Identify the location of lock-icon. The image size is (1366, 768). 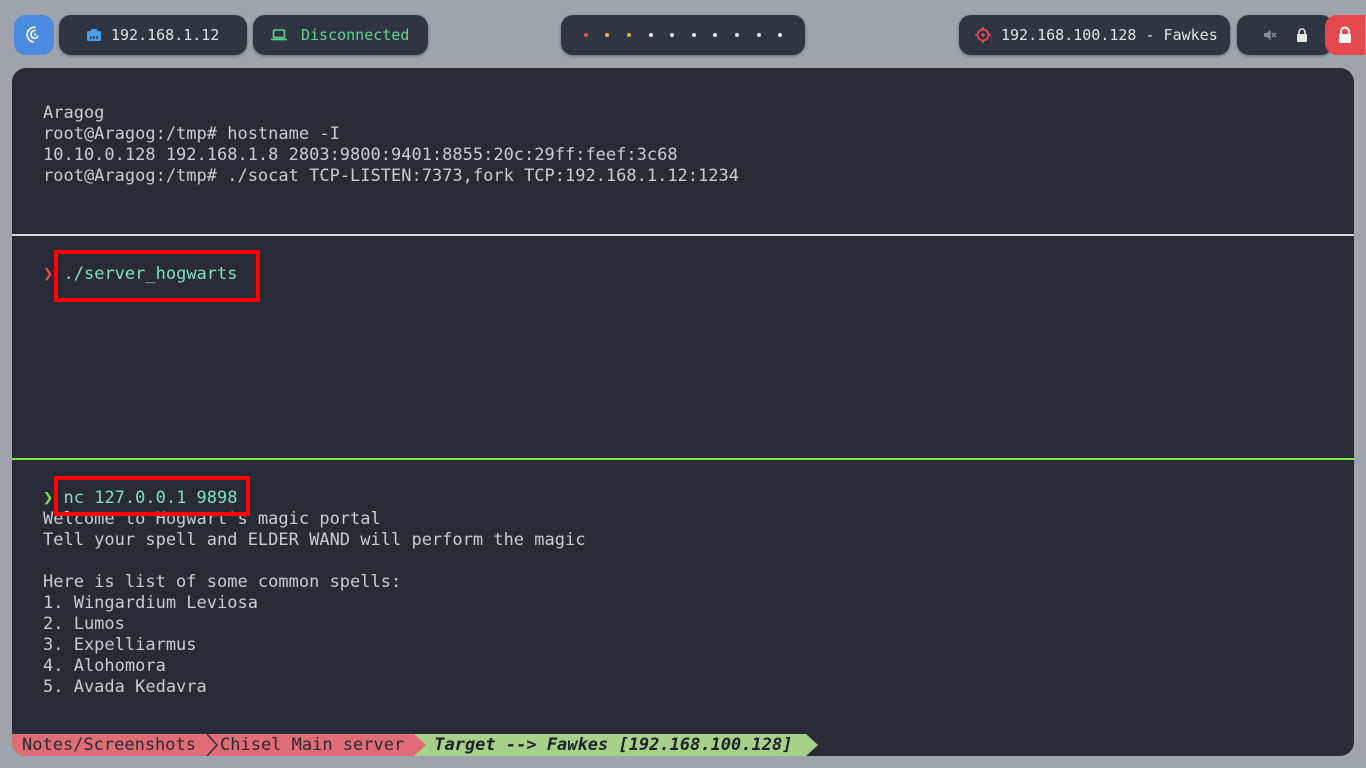
(1302, 35).